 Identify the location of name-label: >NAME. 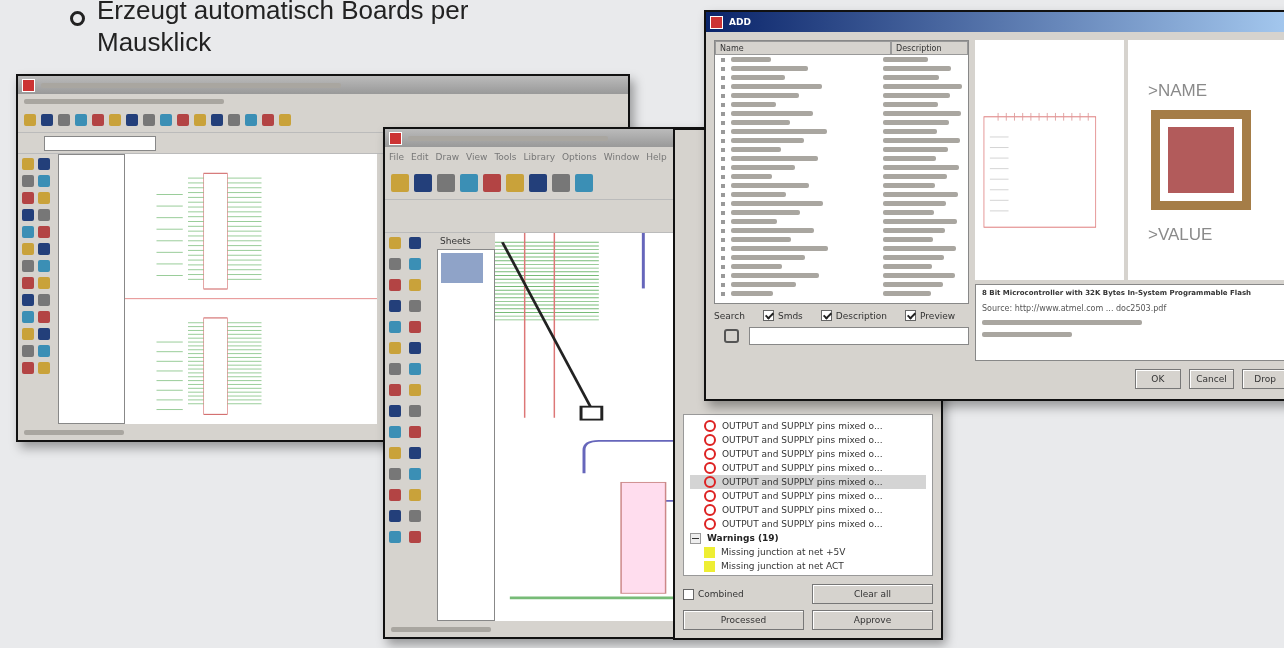
(1178, 90).